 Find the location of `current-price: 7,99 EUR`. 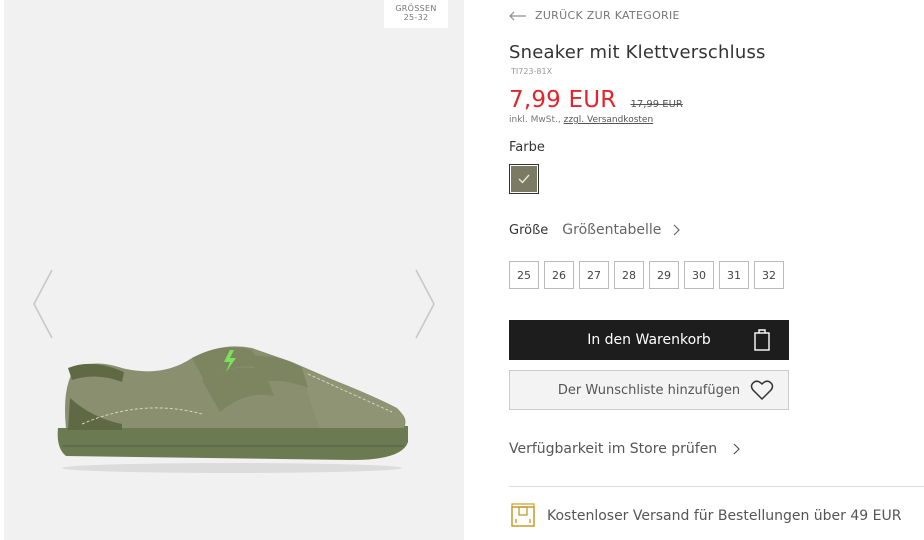

current-price: 7,99 EUR is located at coordinates (563, 100).